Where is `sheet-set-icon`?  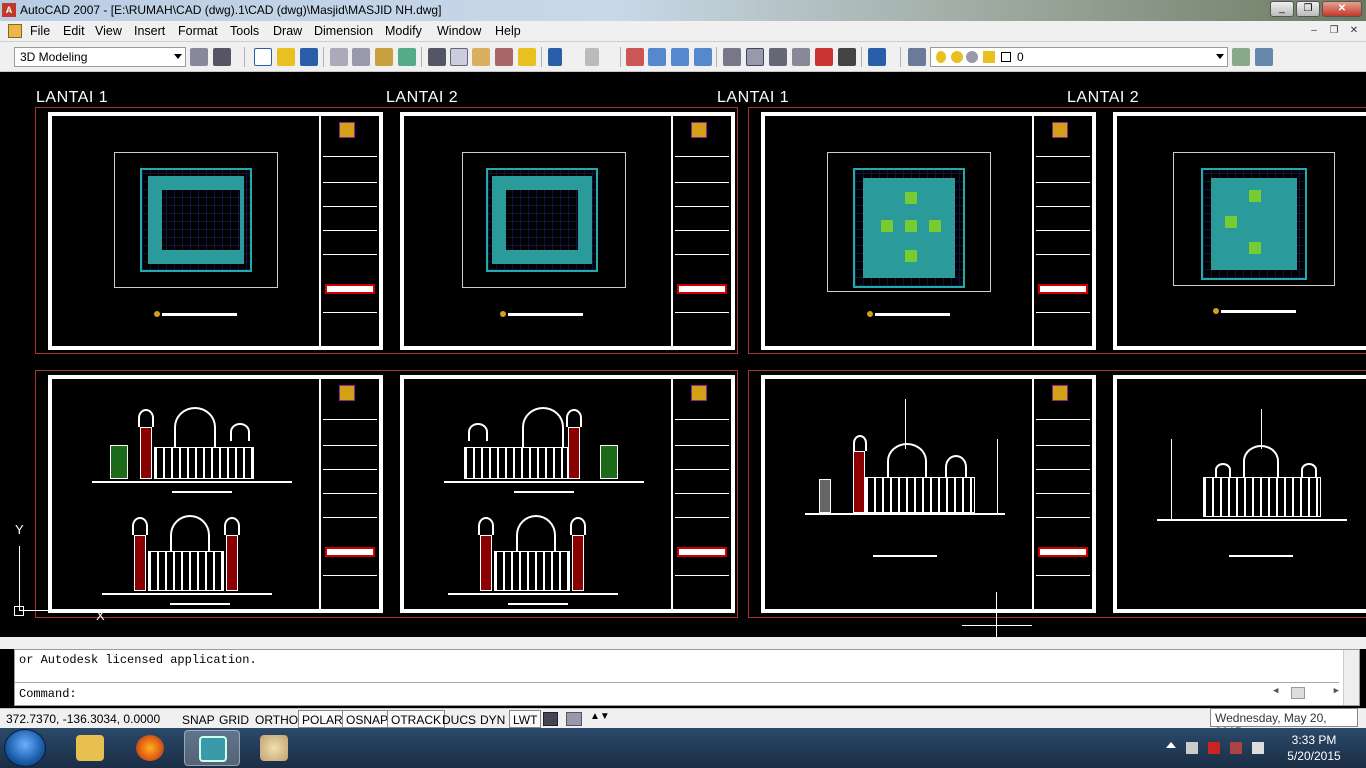 sheet-set-icon is located at coordinates (801, 57).